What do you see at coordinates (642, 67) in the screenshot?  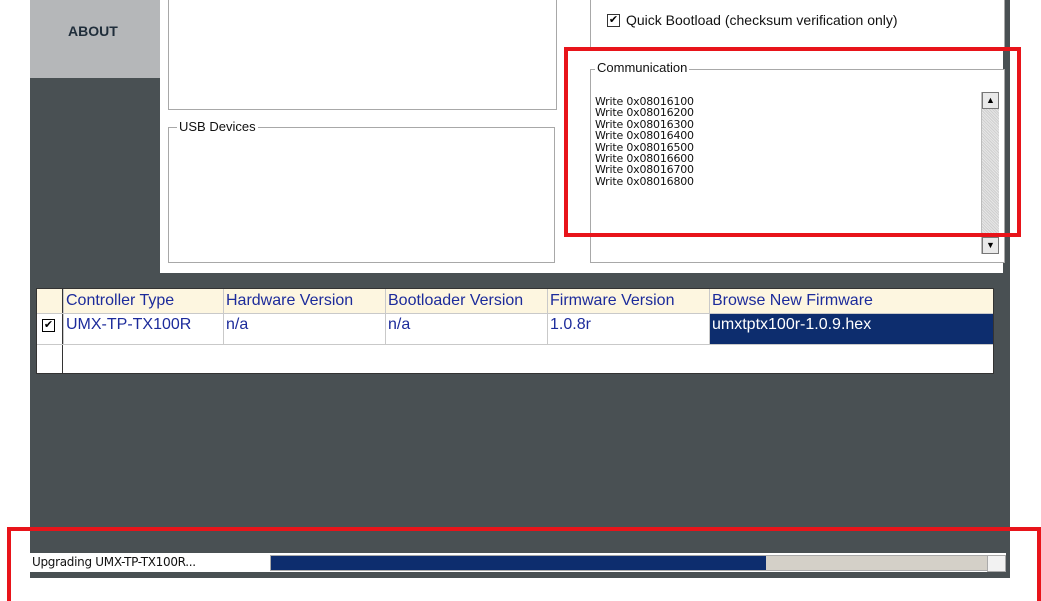 I see `communication-legend: Communication` at bounding box center [642, 67].